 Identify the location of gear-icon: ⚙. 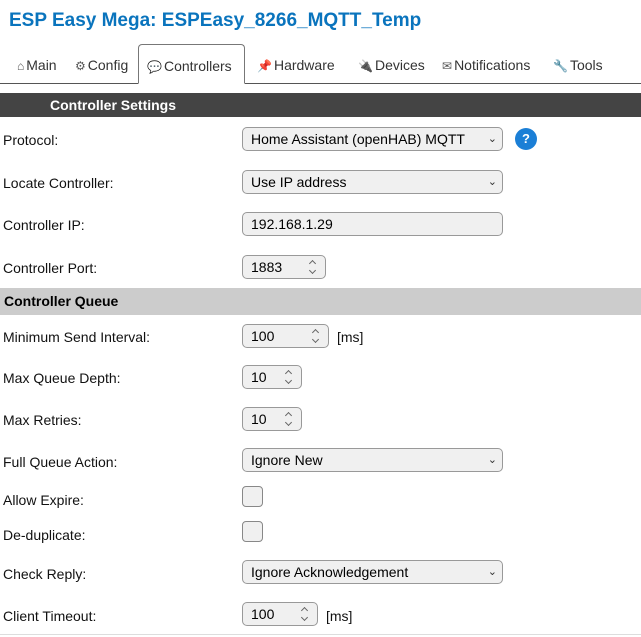
(80, 66).